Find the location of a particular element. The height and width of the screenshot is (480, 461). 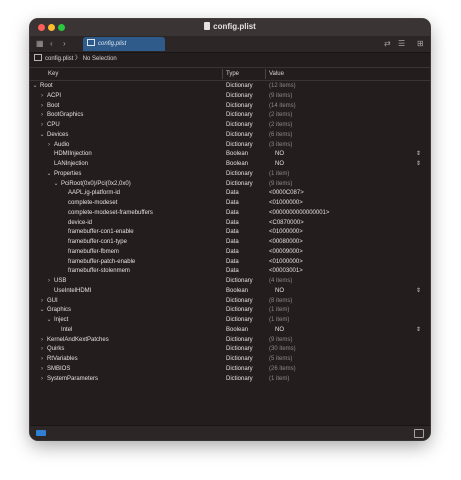

row-value: <00003001> is located at coordinates (286, 272).